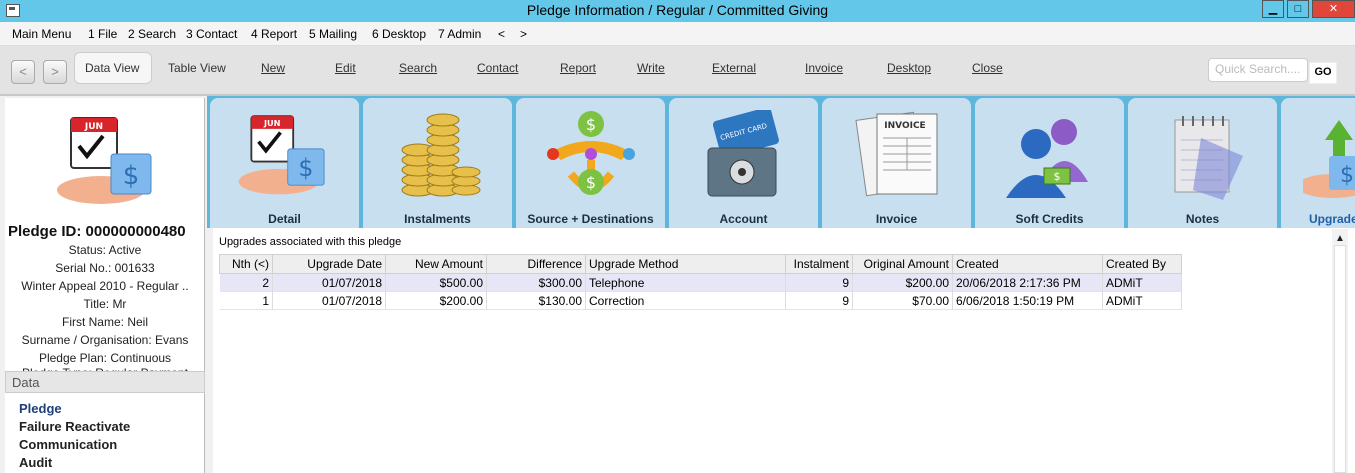  Describe the element at coordinates (197, 68) in the screenshot. I see `table-view-button: Table View` at that location.